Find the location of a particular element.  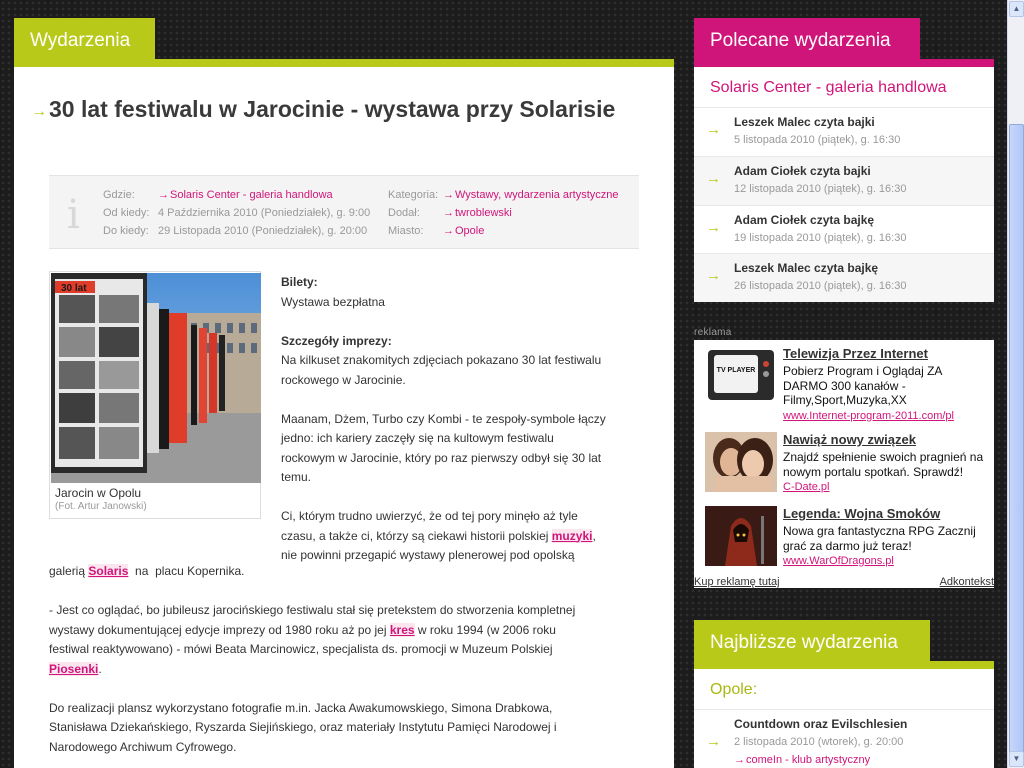

events-tab: Wydarzenia is located at coordinates (84, 38).